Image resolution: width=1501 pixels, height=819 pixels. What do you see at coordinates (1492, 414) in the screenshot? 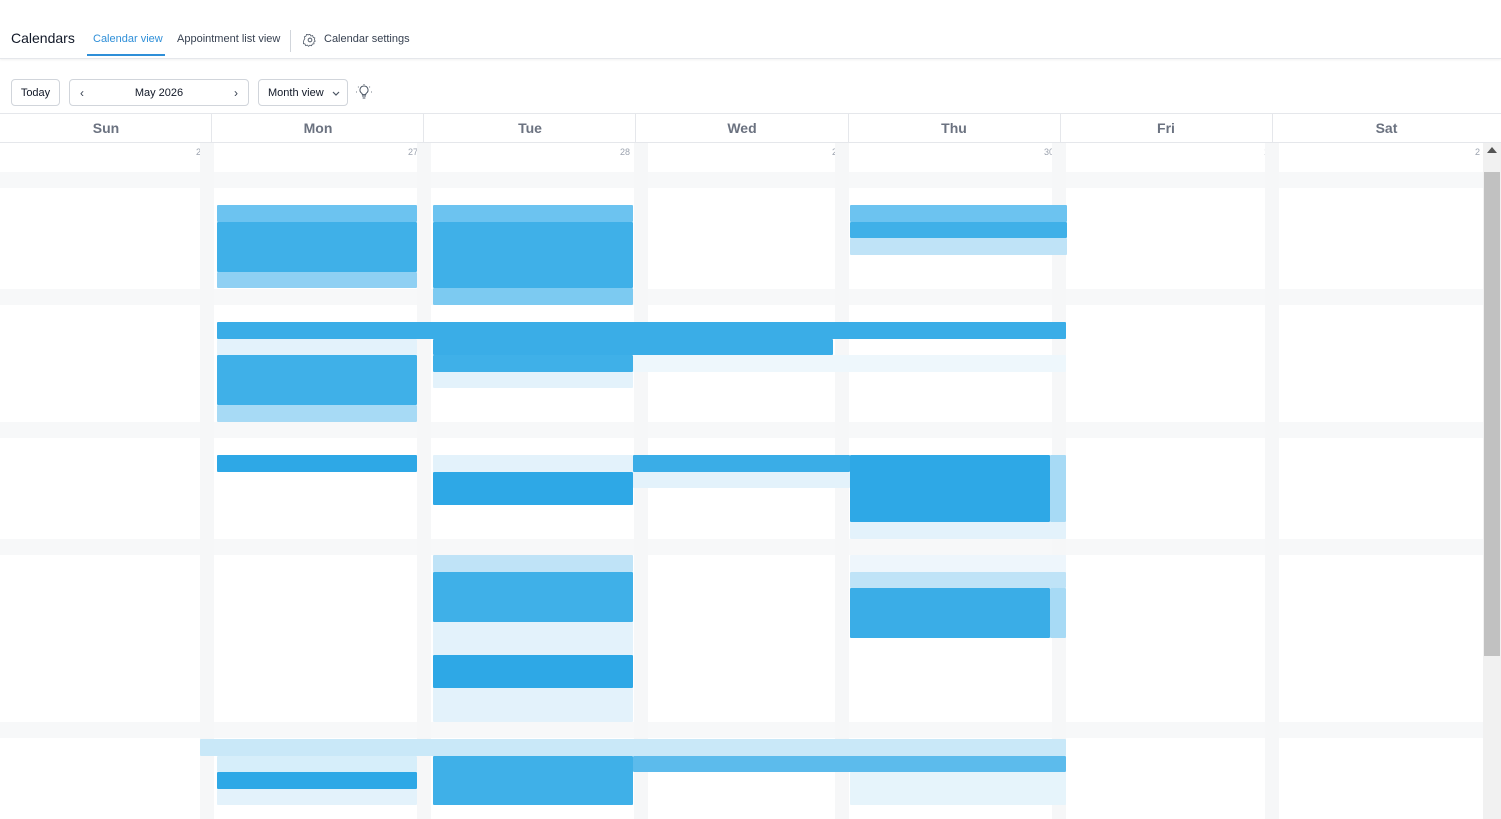
I see `scrollbar-thumb` at bounding box center [1492, 414].